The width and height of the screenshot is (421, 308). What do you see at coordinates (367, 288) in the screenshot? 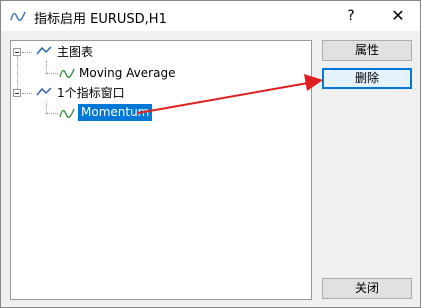
I see `close-button: 关闭` at bounding box center [367, 288].